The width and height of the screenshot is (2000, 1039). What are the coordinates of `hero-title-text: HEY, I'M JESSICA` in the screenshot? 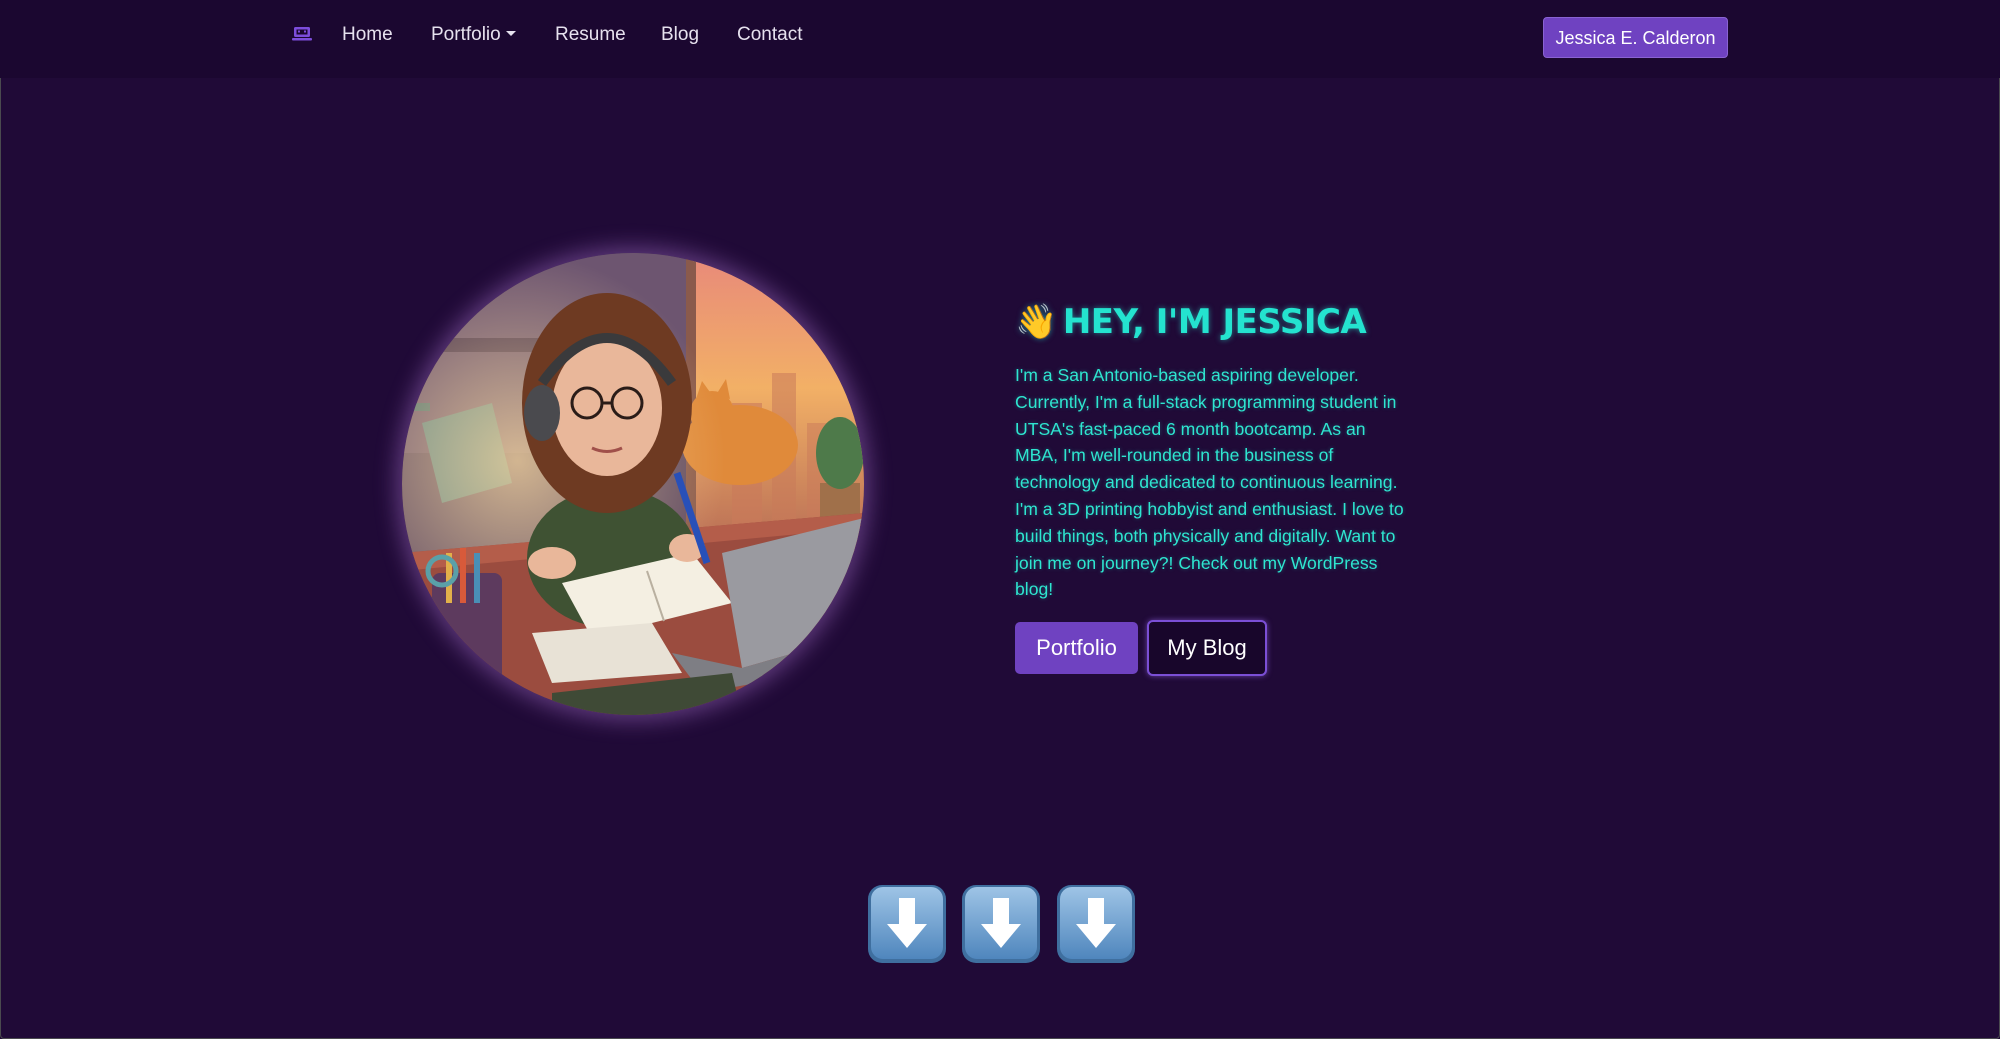 It's located at (1214, 322).